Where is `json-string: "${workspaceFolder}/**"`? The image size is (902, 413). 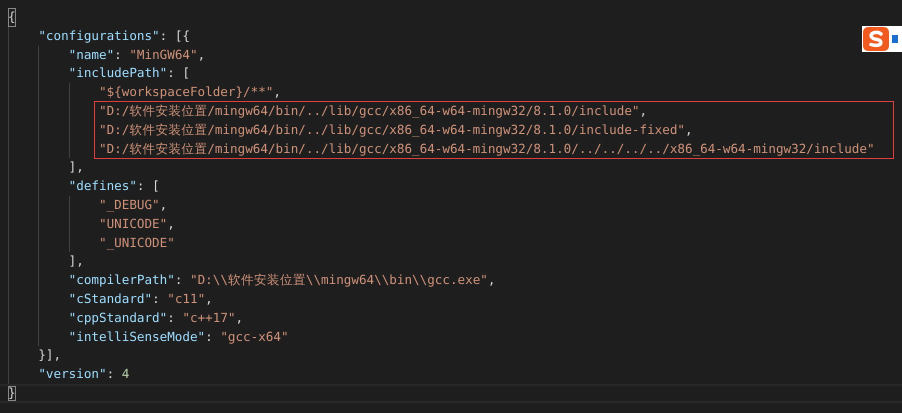
json-string: "${workspaceFolder}/**" is located at coordinates (186, 92).